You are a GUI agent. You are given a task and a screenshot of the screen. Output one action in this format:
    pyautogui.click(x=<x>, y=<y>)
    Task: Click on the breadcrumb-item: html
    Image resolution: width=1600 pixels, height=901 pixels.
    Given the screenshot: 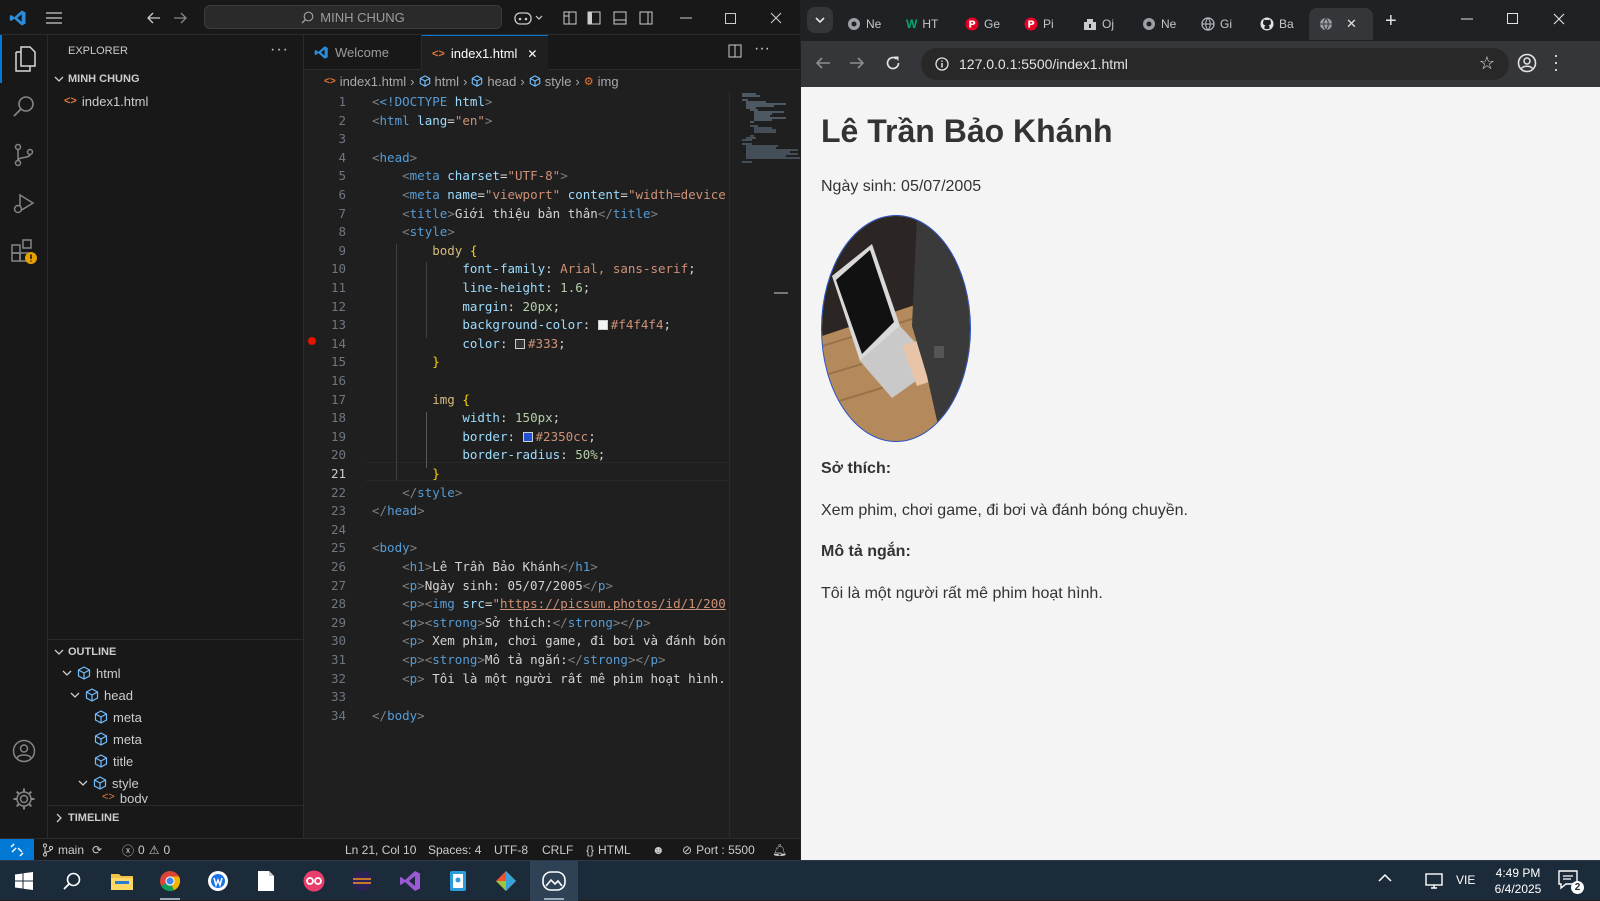 What is the action you would take?
    pyautogui.click(x=447, y=81)
    